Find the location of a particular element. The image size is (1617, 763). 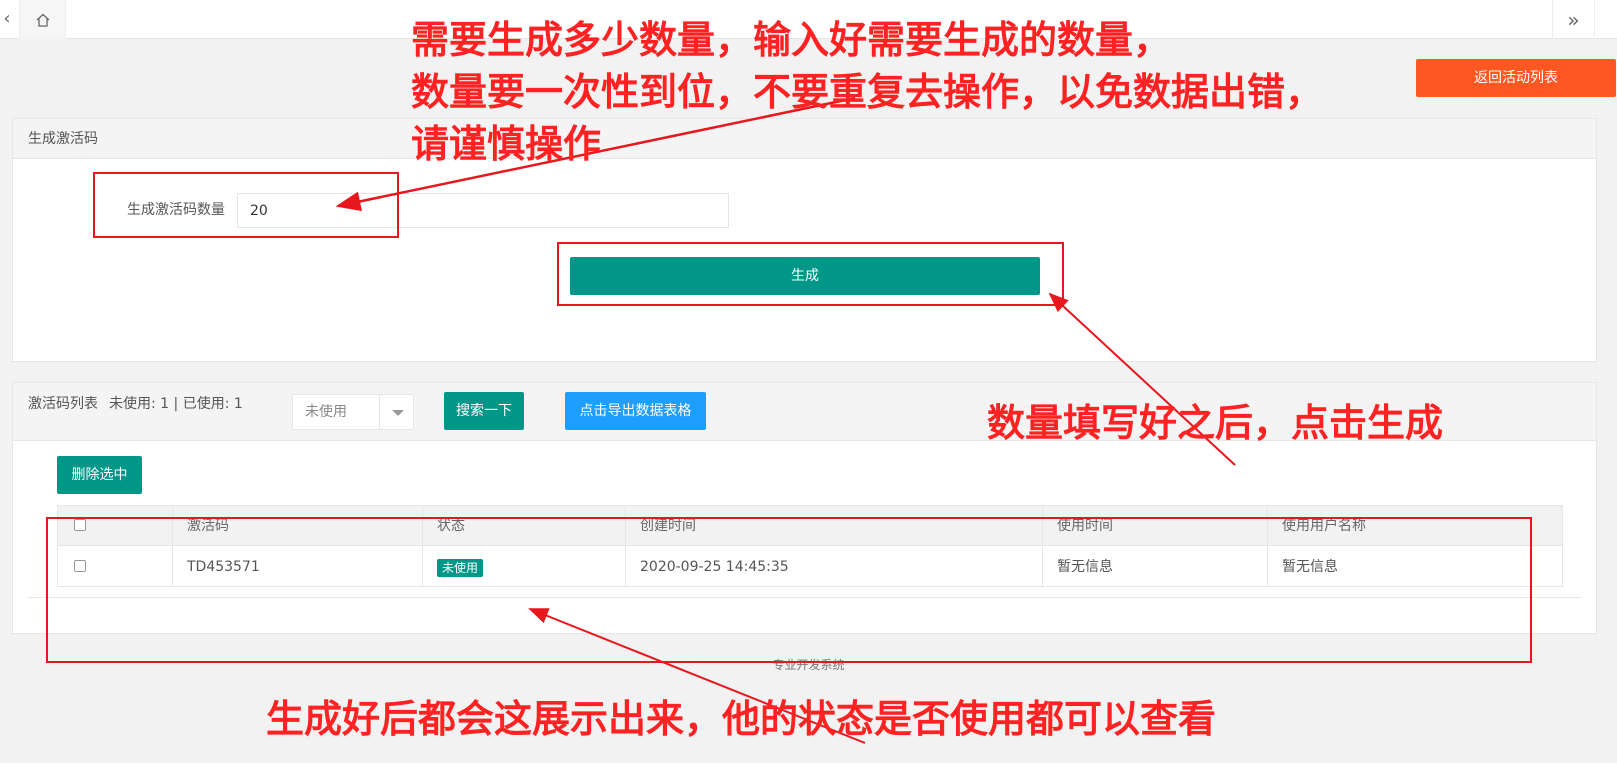

annotation-bottom: 生成好后都会这展示出来，他的状态是否使用都可以查看 is located at coordinates (741, 719).